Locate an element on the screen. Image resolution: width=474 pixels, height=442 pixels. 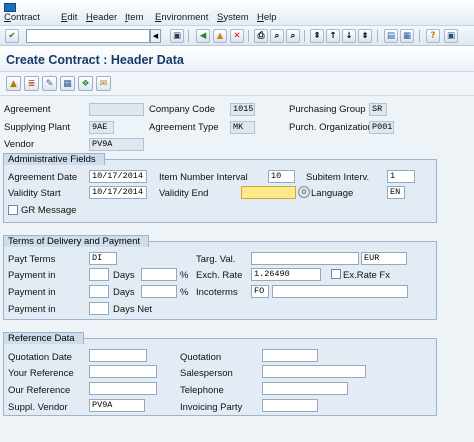
layout-menu-icon: ▣ is located at coordinates (451, 36).